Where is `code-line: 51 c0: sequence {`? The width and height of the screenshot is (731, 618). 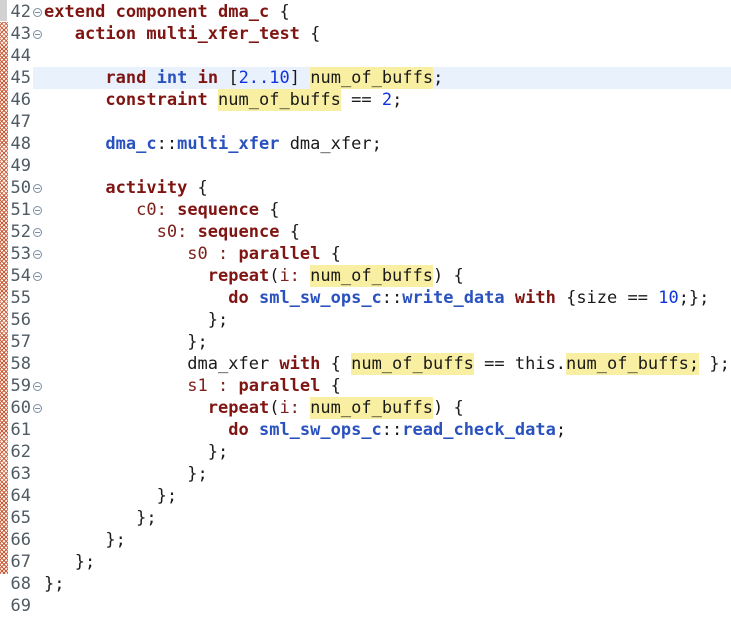
code-line: 51 c0: sequence { is located at coordinates (365, 210).